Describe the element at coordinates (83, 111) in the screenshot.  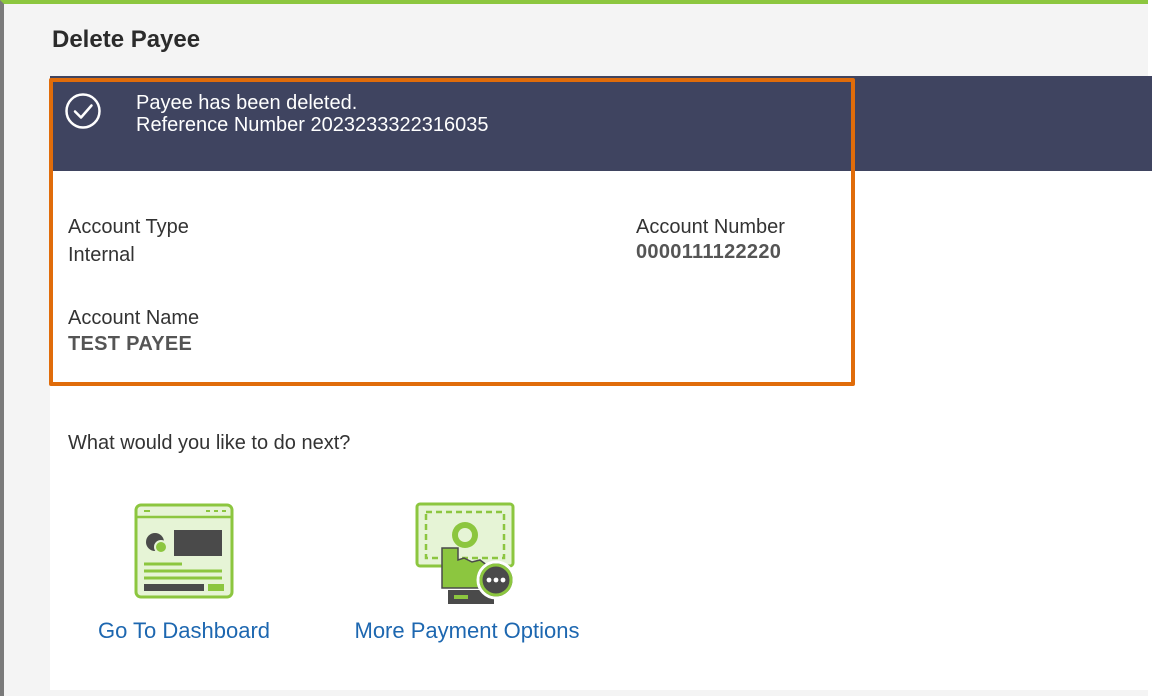
I see `check-circle-icon` at that location.